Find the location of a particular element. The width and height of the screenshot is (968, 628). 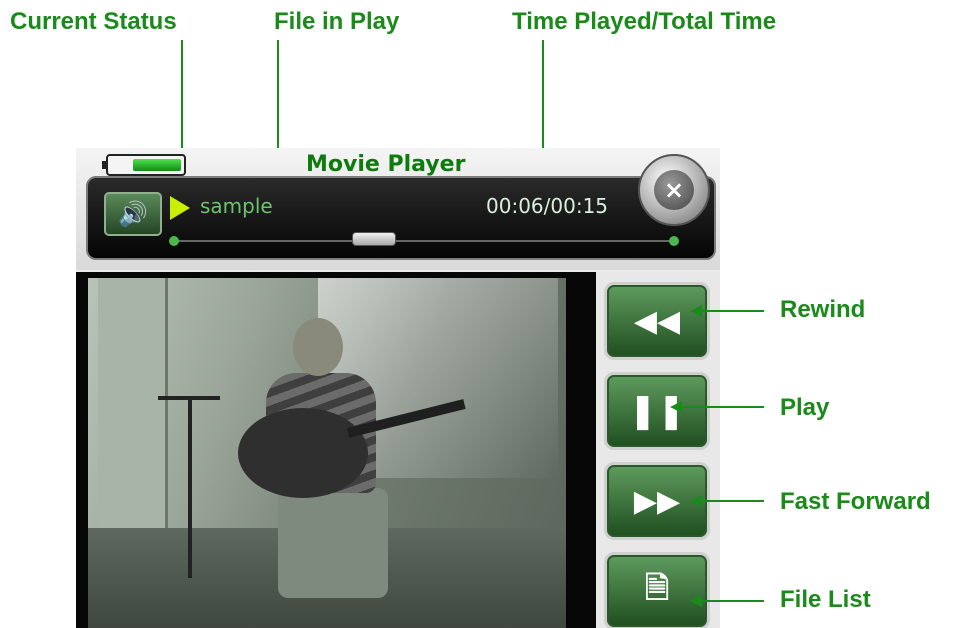

control-panel: ◀◀ ❚❚ ▶▶ 🗎 is located at coordinates (658, 450).